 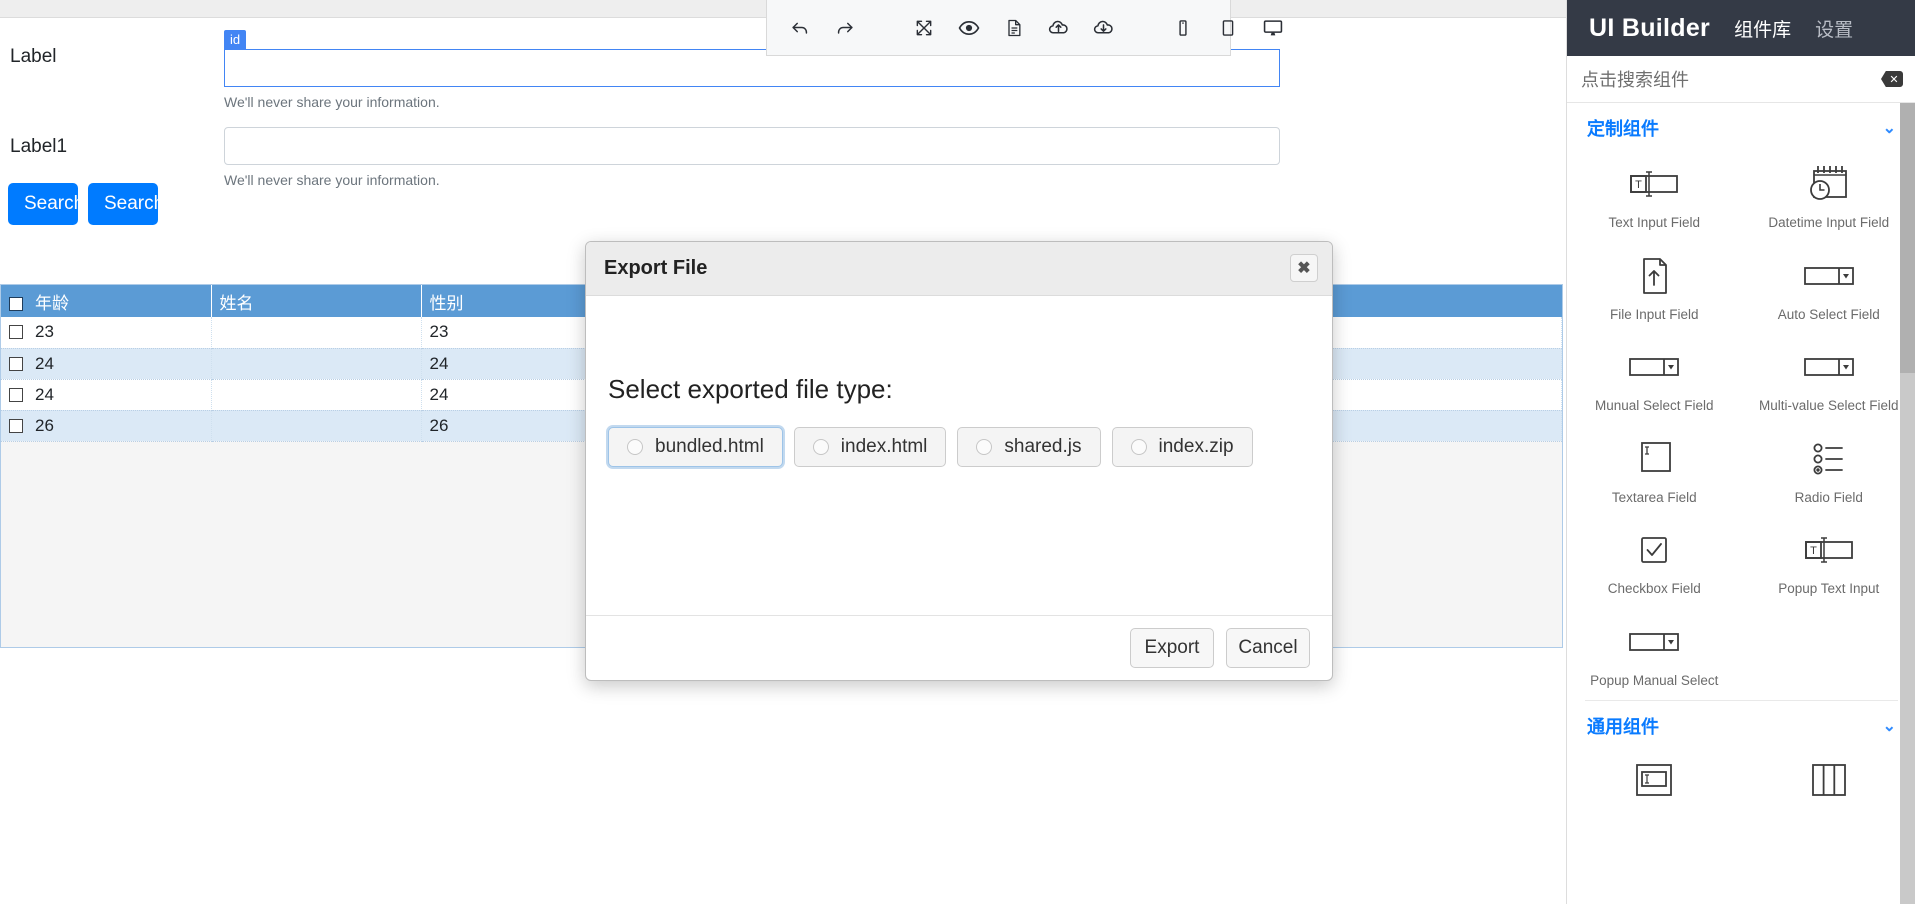 What do you see at coordinates (656, 268) in the screenshot?
I see `dialog-title: Export File` at bounding box center [656, 268].